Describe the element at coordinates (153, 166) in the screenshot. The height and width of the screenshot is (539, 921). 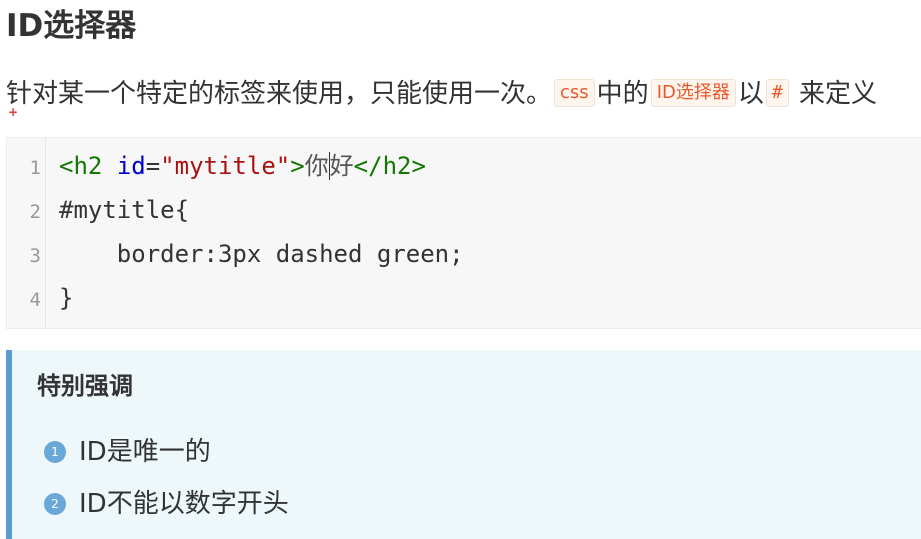
I see `code-token-equals: =` at that location.